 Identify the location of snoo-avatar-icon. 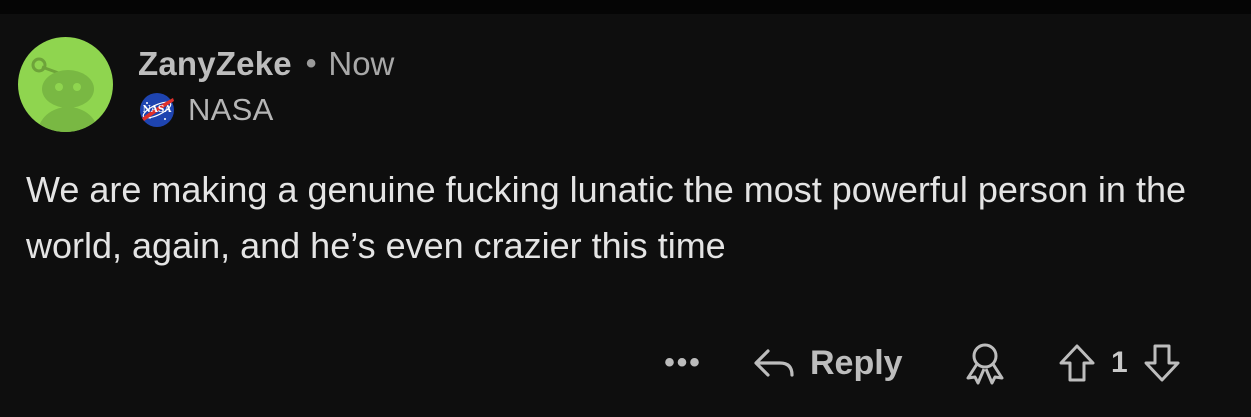
(64, 94).